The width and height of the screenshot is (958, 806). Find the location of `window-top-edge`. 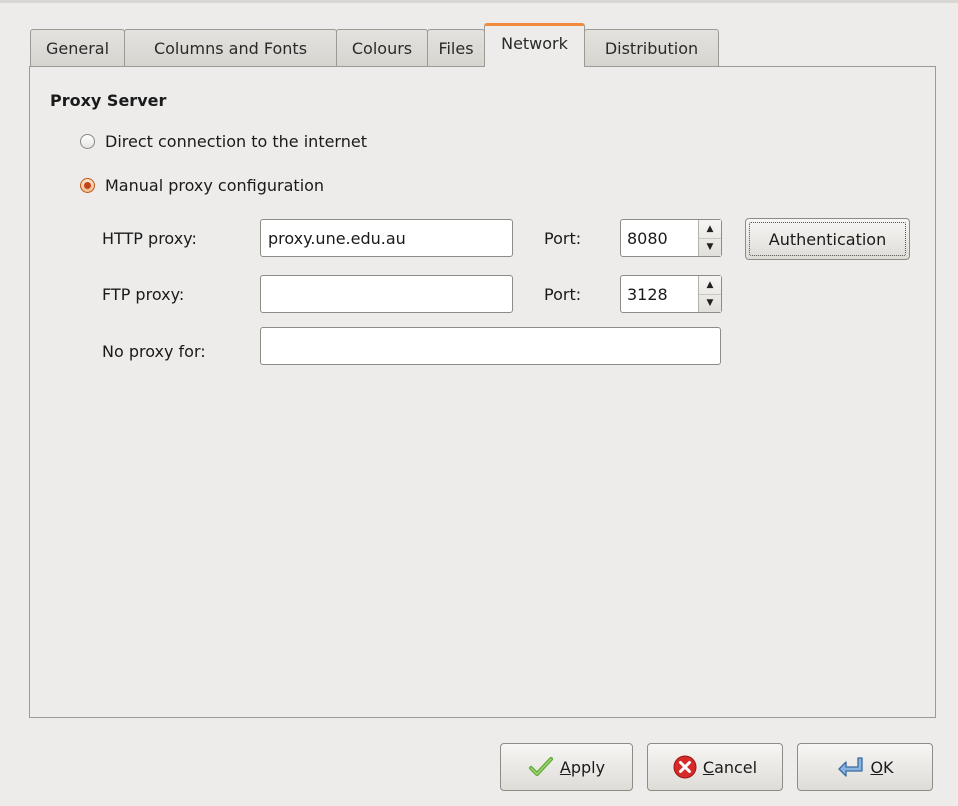

window-top-edge is located at coordinates (479, 1).